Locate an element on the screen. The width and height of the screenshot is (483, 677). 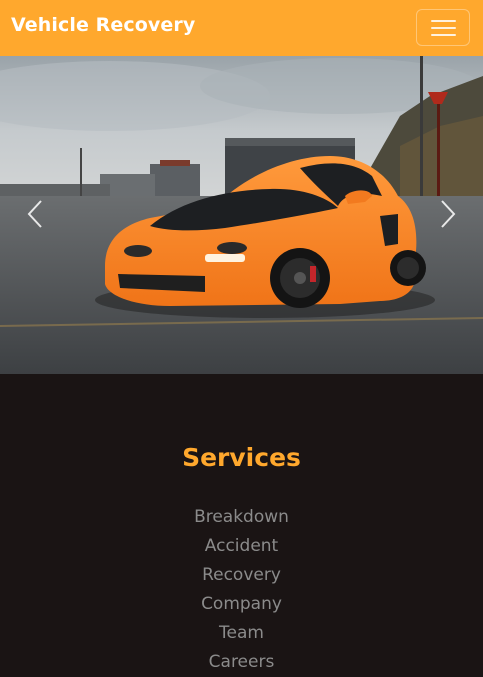
services-title: Services is located at coordinates (241, 457).